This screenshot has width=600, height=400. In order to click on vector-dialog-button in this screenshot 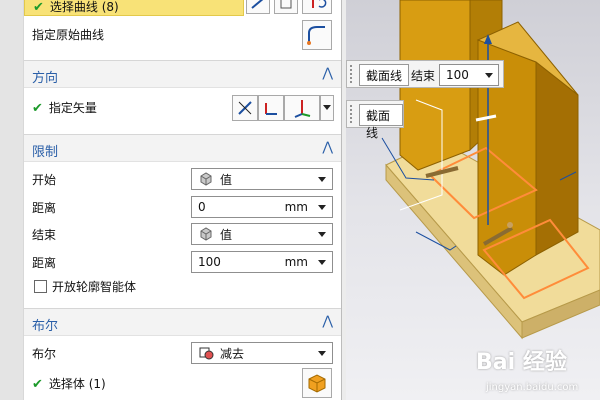, I will do `click(271, 108)`.